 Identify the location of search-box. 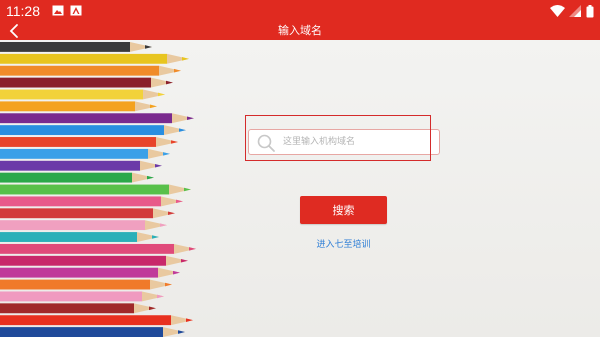
(344, 142).